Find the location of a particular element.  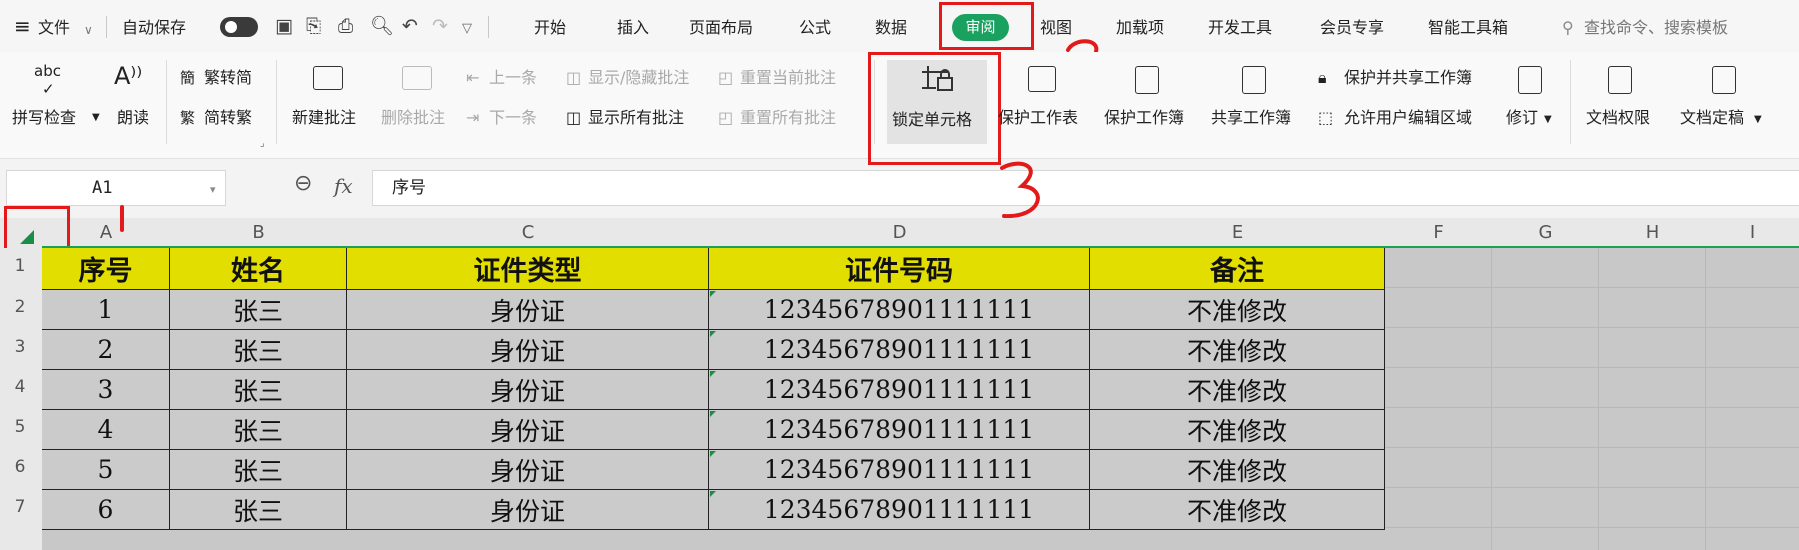

show-hide-comments-button: 显示/隐藏批注 is located at coordinates (638, 78).